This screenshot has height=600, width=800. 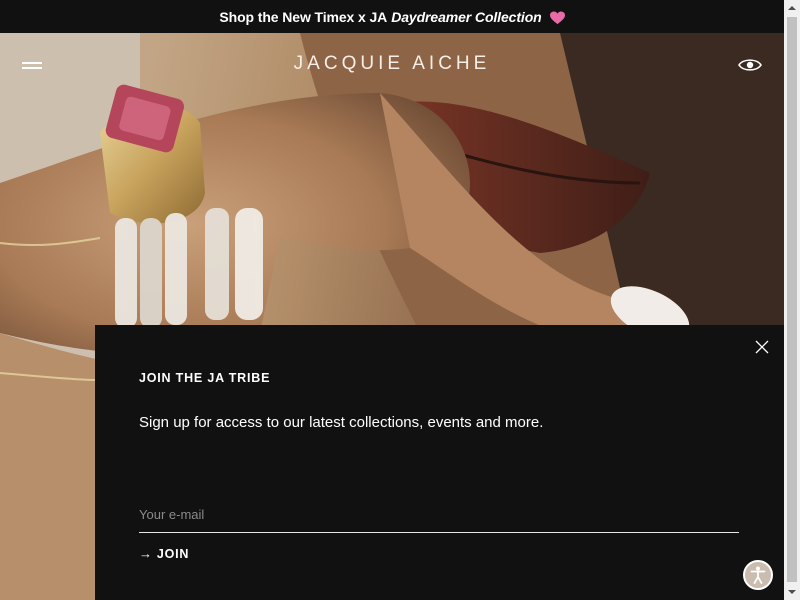 What do you see at coordinates (439, 514) in the screenshot?
I see `email-field` at bounding box center [439, 514].